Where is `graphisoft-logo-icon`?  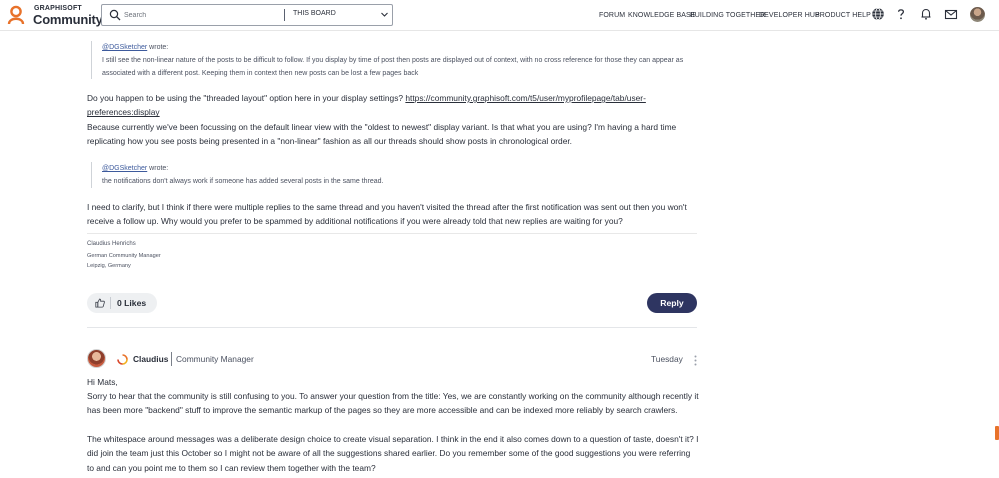 graphisoft-logo-icon is located at coordinates (16, 15).